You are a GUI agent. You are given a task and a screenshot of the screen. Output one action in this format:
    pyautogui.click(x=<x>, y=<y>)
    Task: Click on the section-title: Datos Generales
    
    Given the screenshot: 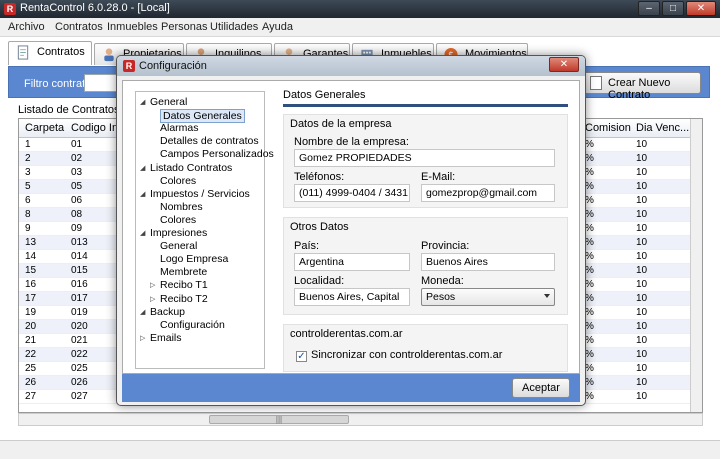 What is the action you would take?
    pyautogui.click(x=425, y=98)
    